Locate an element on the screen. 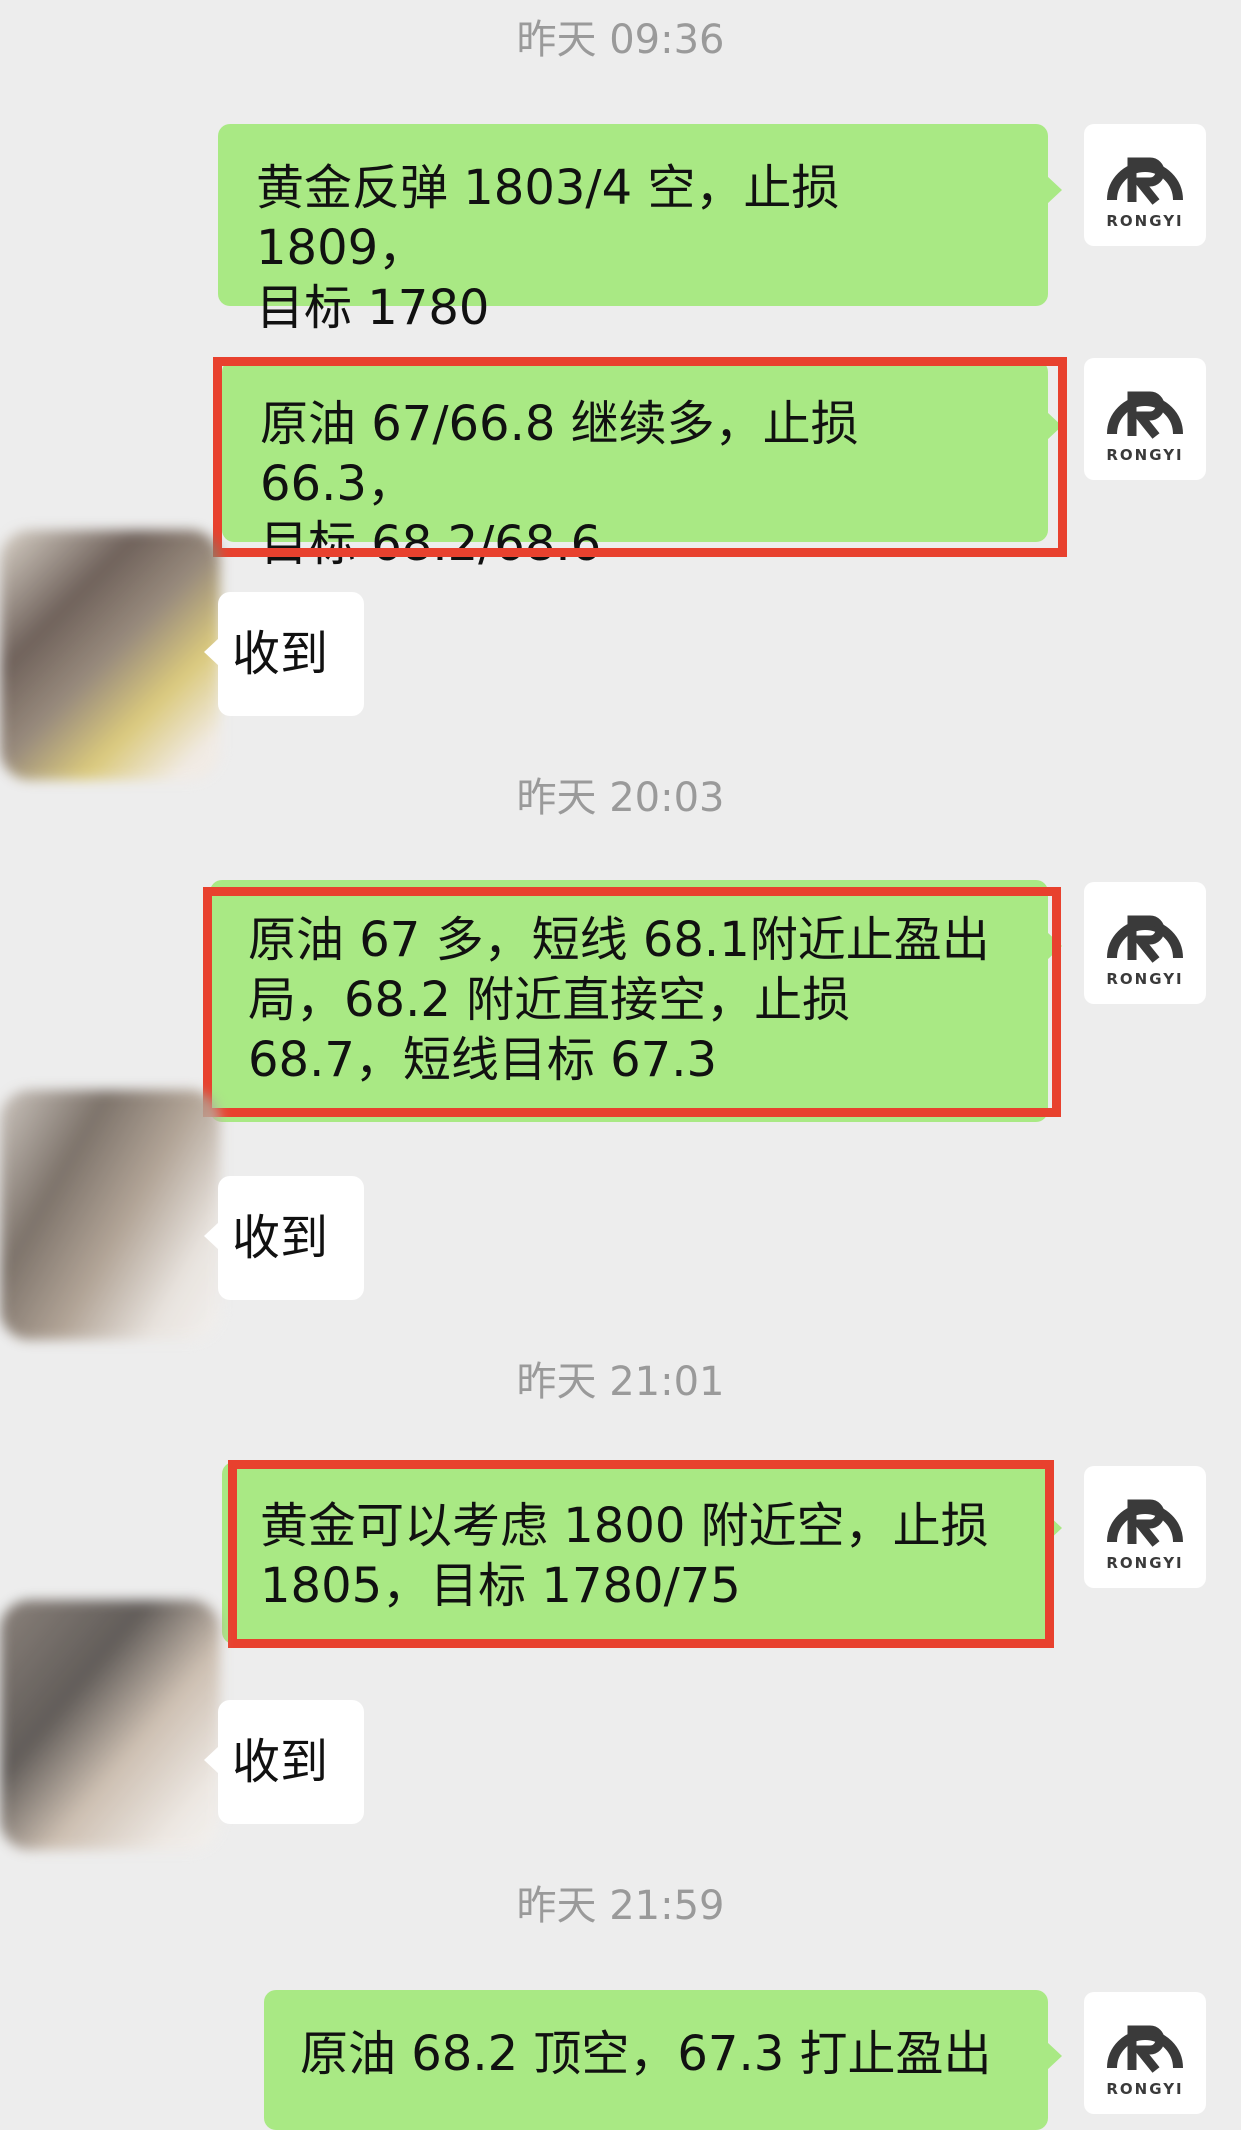 Image resolution: width=1241 pixels, height=2130 pixels. outgoing-message-bubble: 原油 68.2 顶空，67.3 打止盈出 is located at coordinates (663, 2060).